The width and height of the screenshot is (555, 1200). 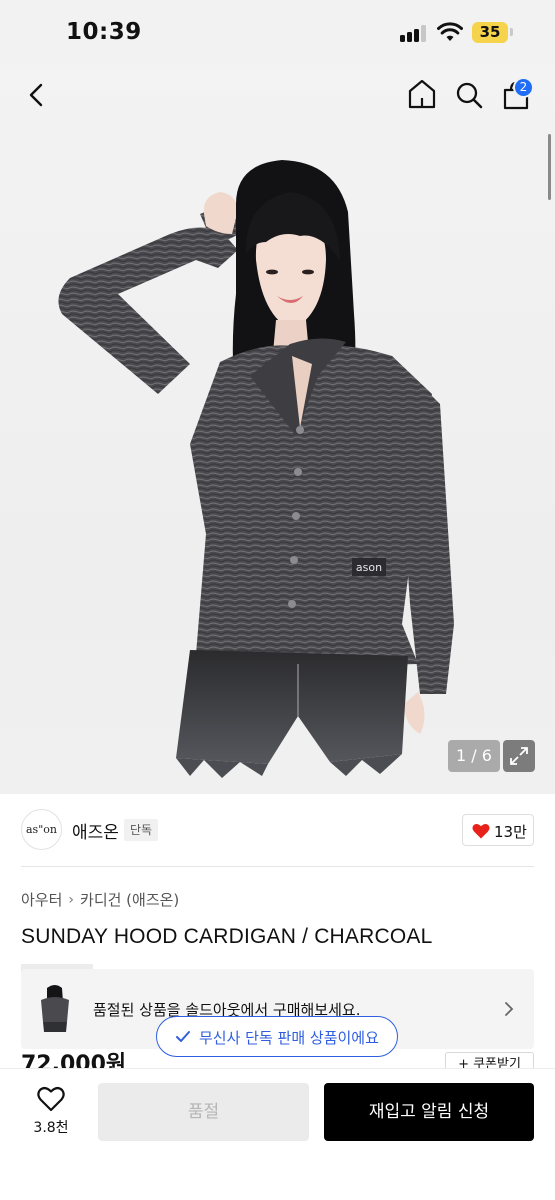 What do you see at coordinates (277, 32) in the screenshot?
I see `status-bar: 10:39 35` at bounding box center [277, 32].